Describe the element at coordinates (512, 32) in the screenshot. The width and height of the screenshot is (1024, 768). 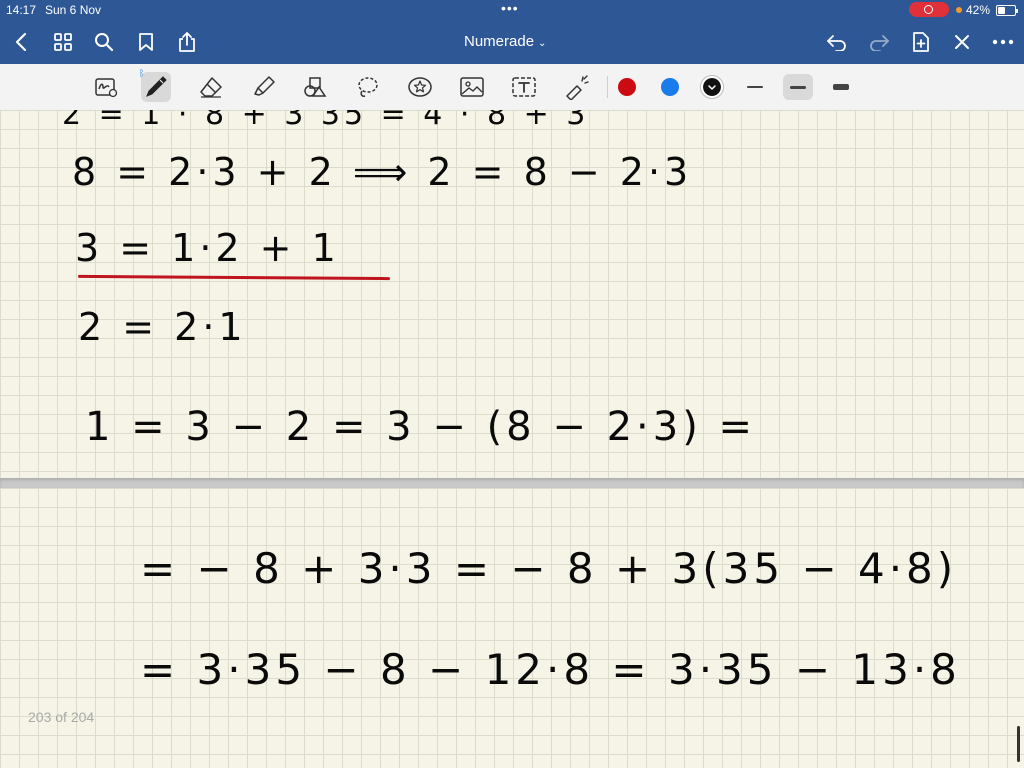
I see `top-bar: 14:17 Sun 6 Nov ••• 42% Numerade ⌄` at that location.